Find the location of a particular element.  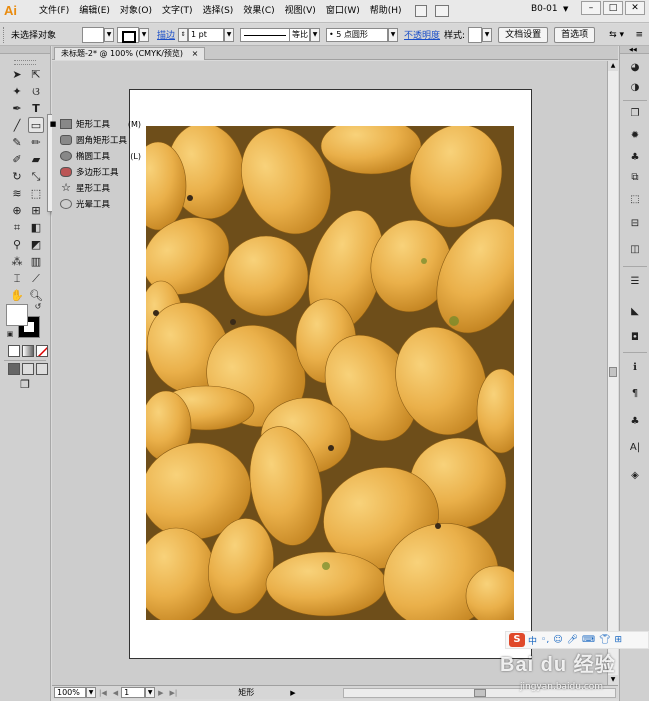

gradient-panel-icon: ◣ is located at coordinates (635, 312).